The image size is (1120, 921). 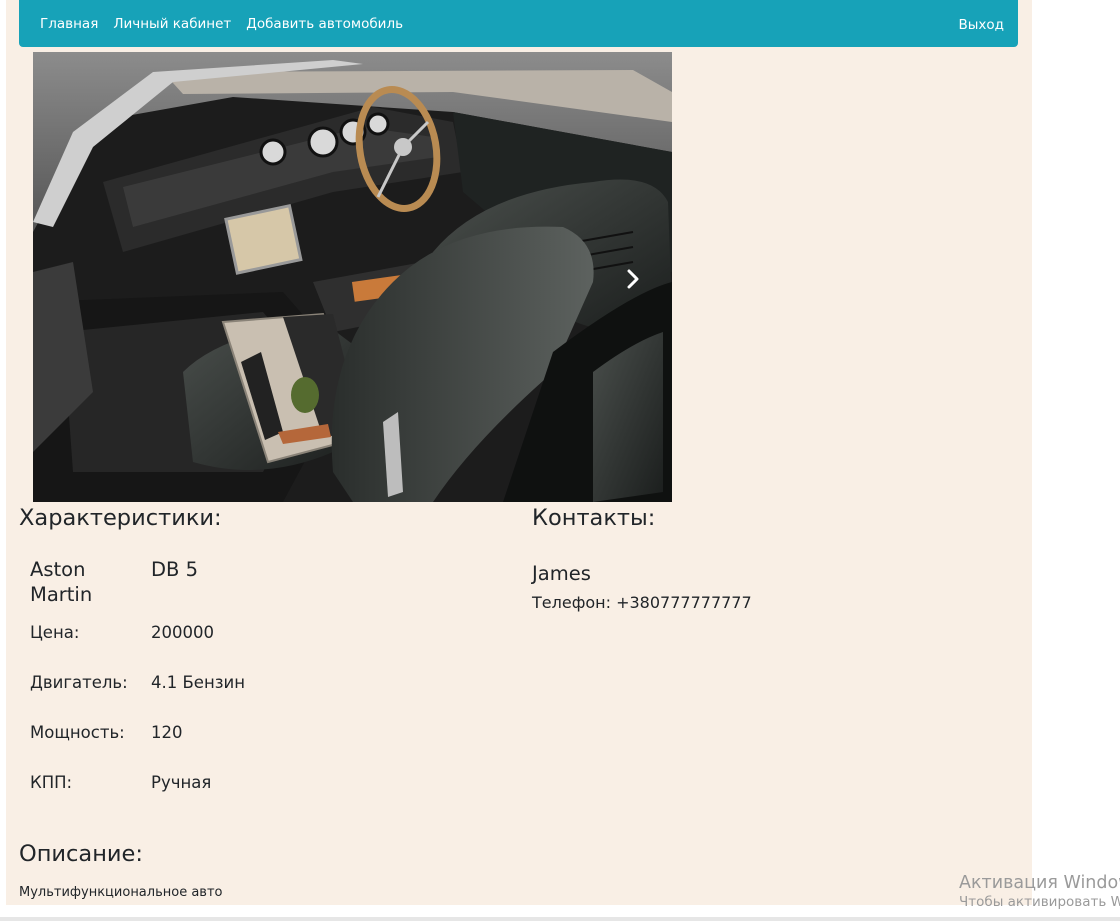 What do you see at coordinates (79, 682) in the screenshot?
I see `spec-label: Двигатель:` at bounding box center [79, 682].